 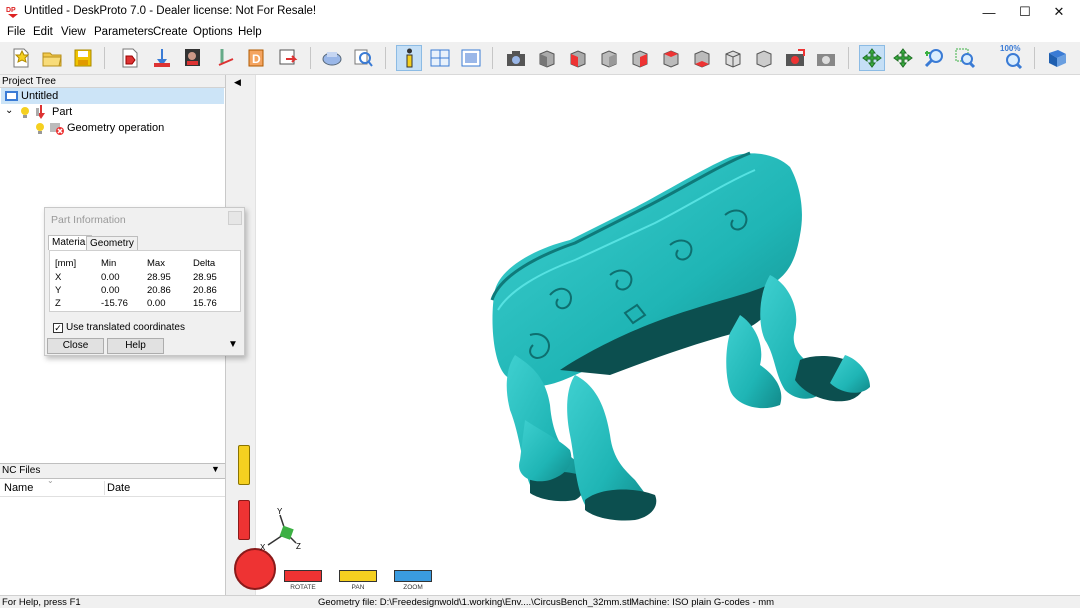 What do you see at coordinates (73, 32) in the screenshot?
I see `menu-view: View` at bounding box center [73, 32].